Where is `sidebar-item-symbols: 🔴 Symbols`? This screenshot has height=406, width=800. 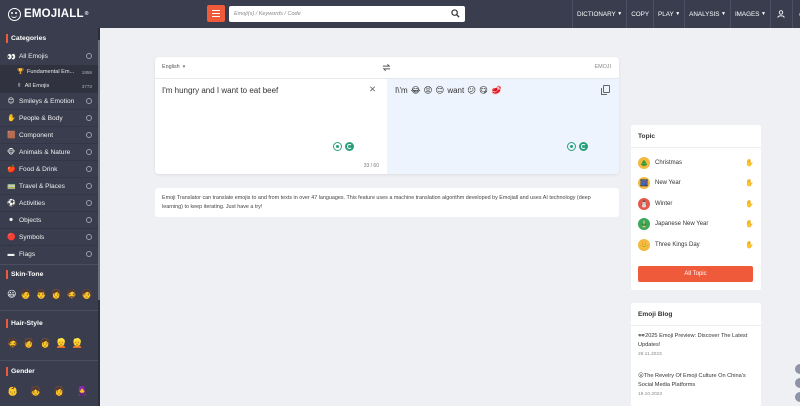 sidebar-item-symbols: 🔴 Symbols is located at coordinates (49, 236).